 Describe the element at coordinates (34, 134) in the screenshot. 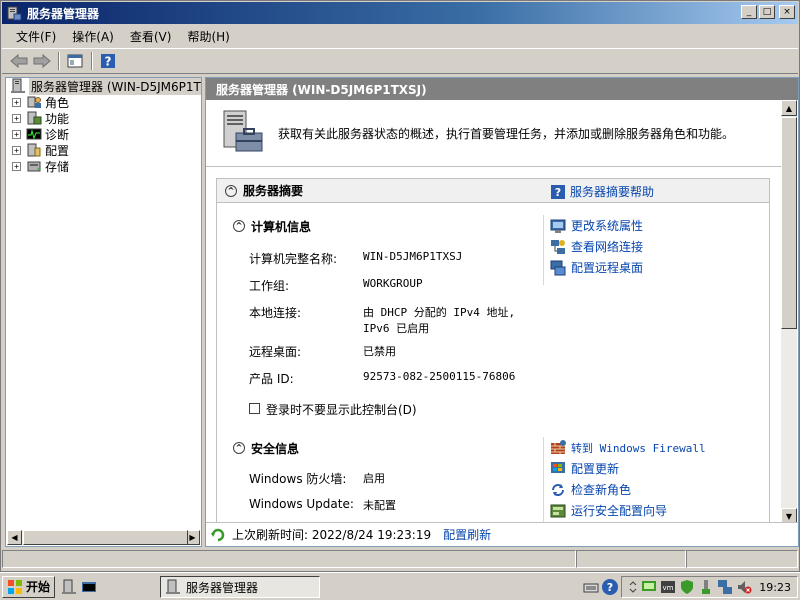

I see `diagnostics-icon` at that location.